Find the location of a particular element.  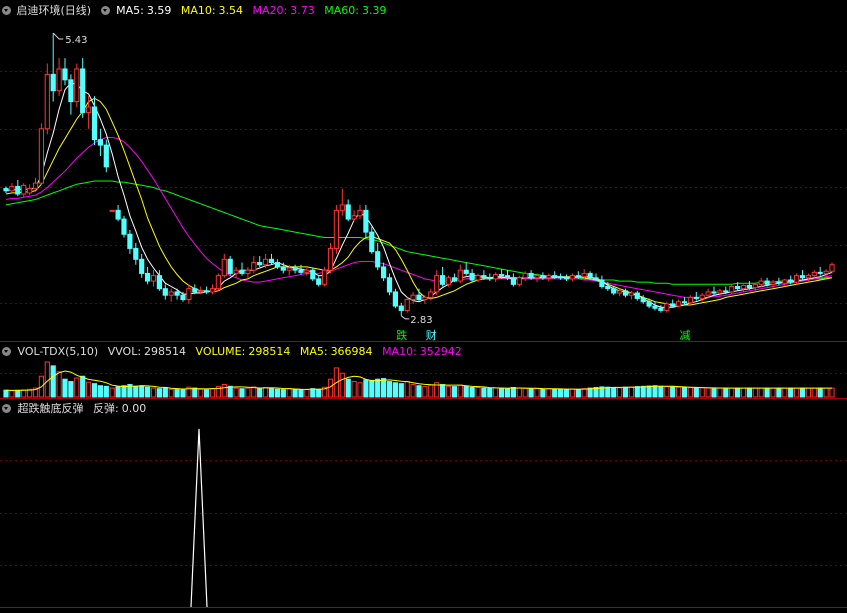

event-marker-cai: 财 is located at coordinates (431, 335).